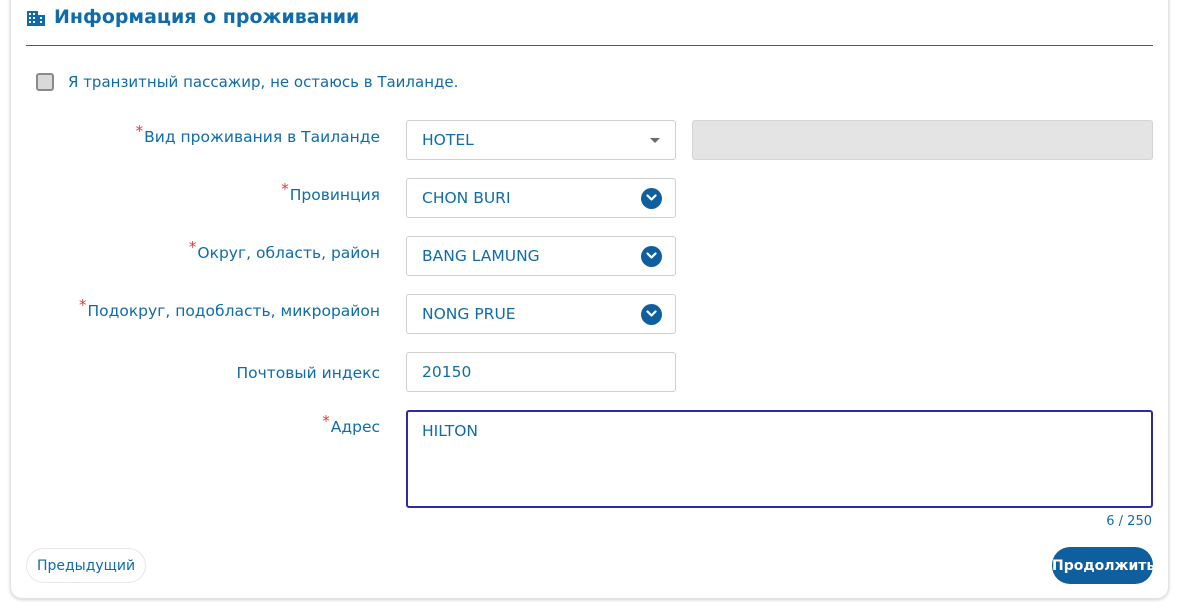 Image resolution: width=1178 pixels, height=608 pixels. What do you see at coordinates (466, 198) in the screenshot?
I see `province-value: CHON BURI` at bounding box center [466, 198].